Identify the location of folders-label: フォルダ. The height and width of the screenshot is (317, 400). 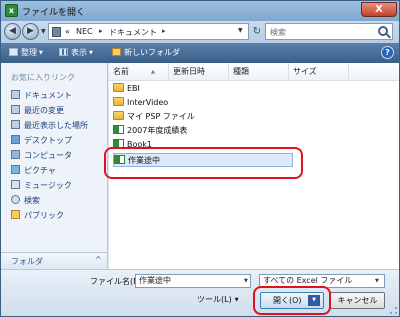
(27, 261).